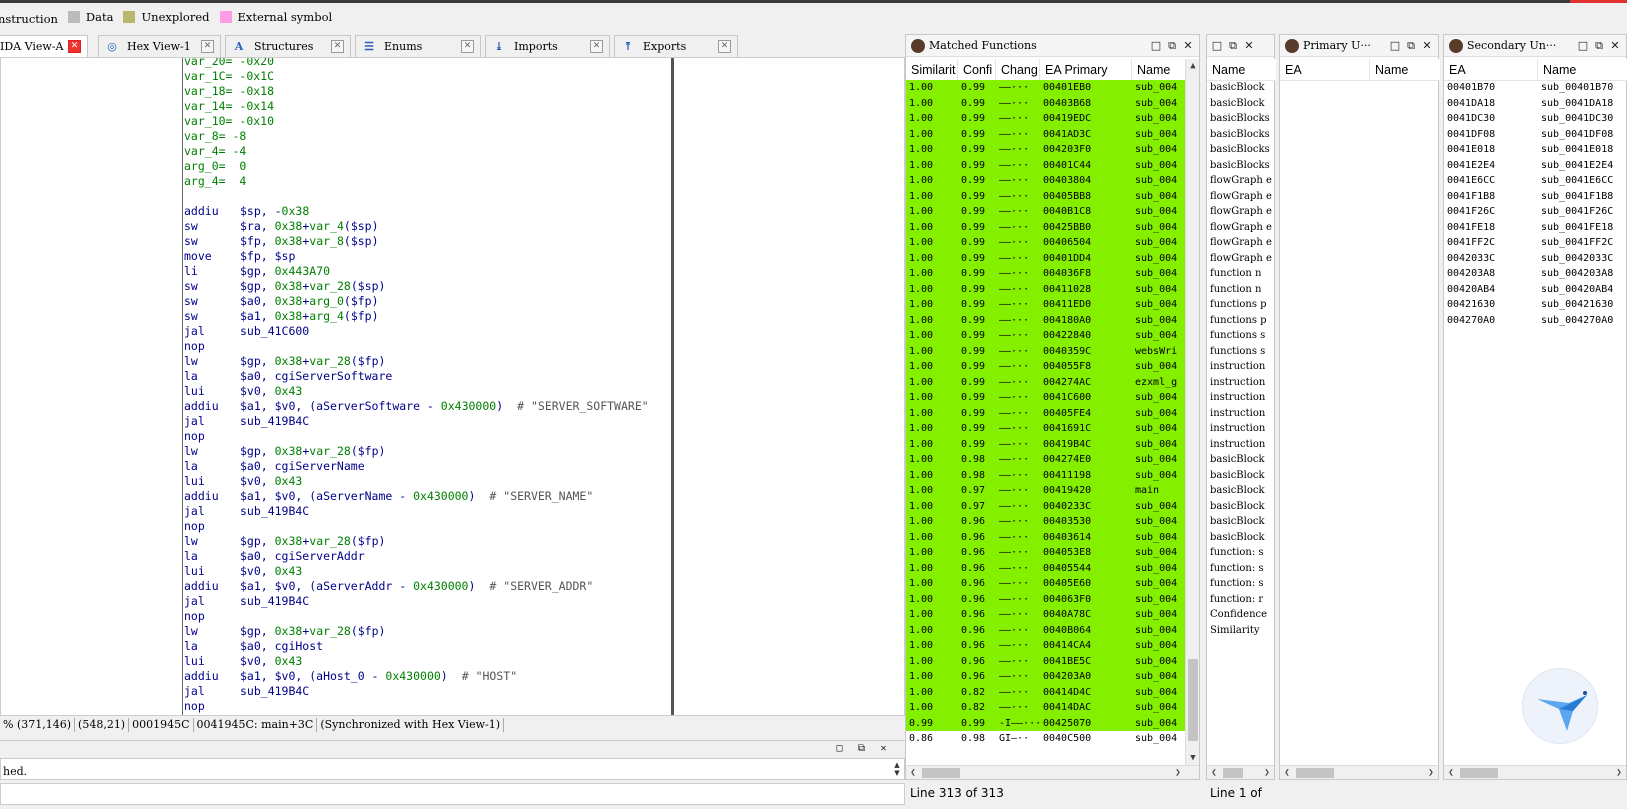  I want to click on unmatched-function-row: 0041DA18 sub_0041DA18, so click(1535, 104).